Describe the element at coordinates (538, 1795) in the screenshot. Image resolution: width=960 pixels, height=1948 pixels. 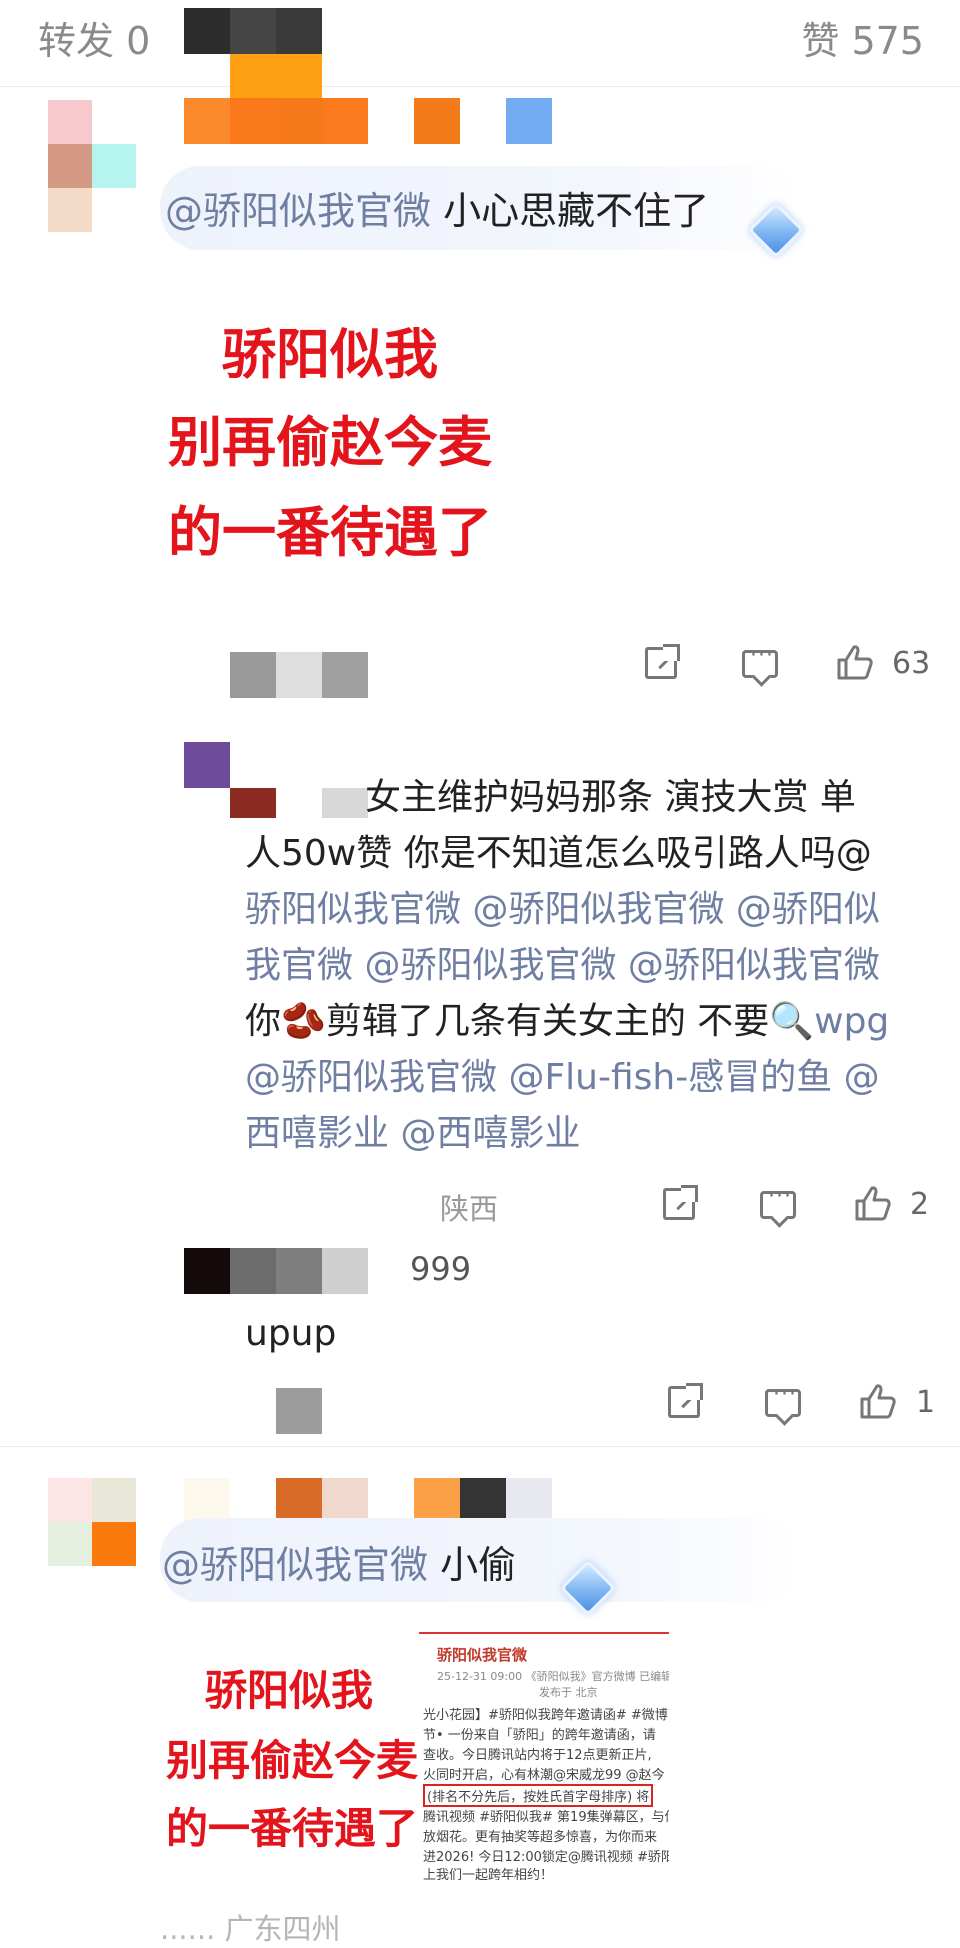
I see `screenshot-highlight-line: (排名不分先后，按姓氏首字母排序) 将` at that location.